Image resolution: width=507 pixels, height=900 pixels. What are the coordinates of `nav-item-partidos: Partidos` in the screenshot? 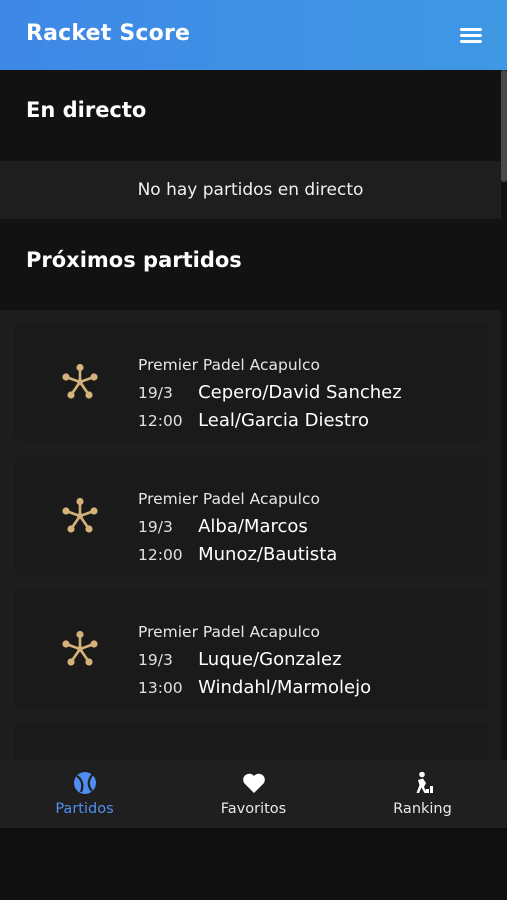 It's located at (84, 794).